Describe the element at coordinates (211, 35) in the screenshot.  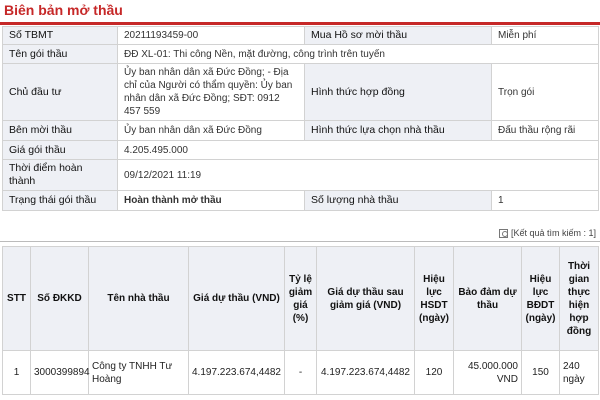
I see `so-tbmt-value: 20211193459-00` at that location.